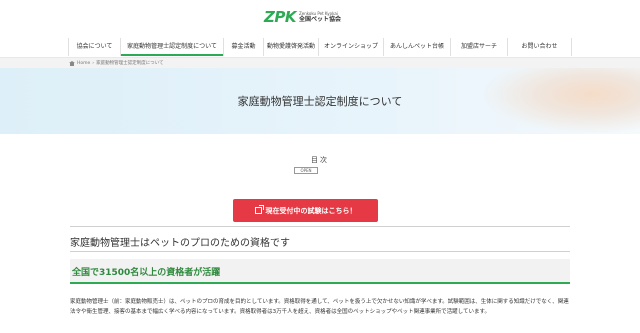 The image size is (640, 333). Describe the element at coordinates (311, 210) in the screenshot. I see `current-exam-button-label: 現在受付中の試験はこちら！` at that location.